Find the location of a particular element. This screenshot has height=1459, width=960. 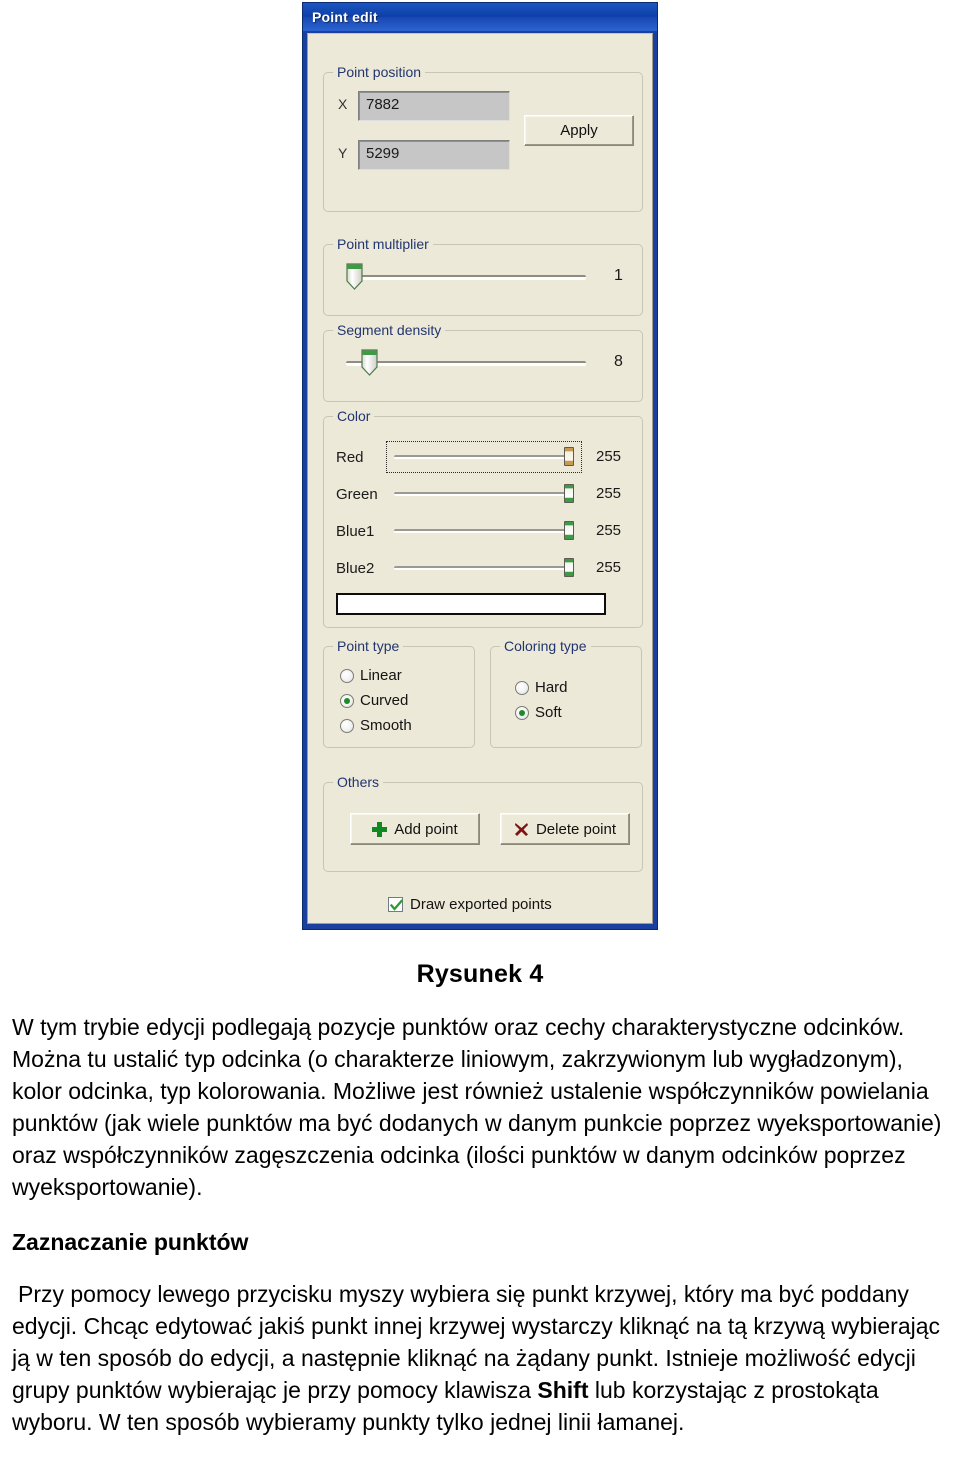

figure-caption: Rysunek 4 is located at coordinates (480, 974).